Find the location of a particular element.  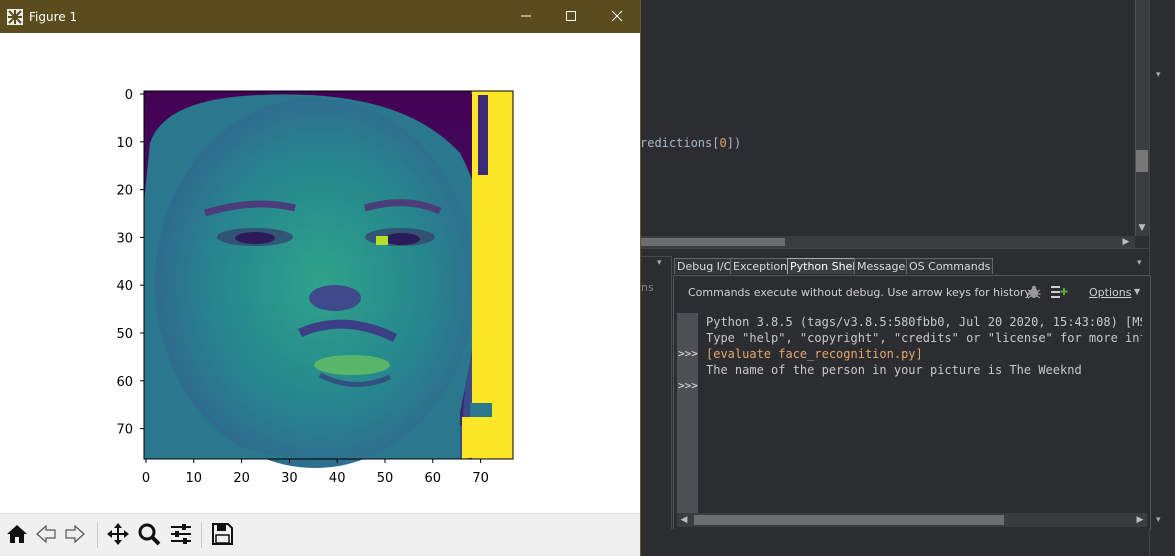

status-area is located at coordinates (894, 542).